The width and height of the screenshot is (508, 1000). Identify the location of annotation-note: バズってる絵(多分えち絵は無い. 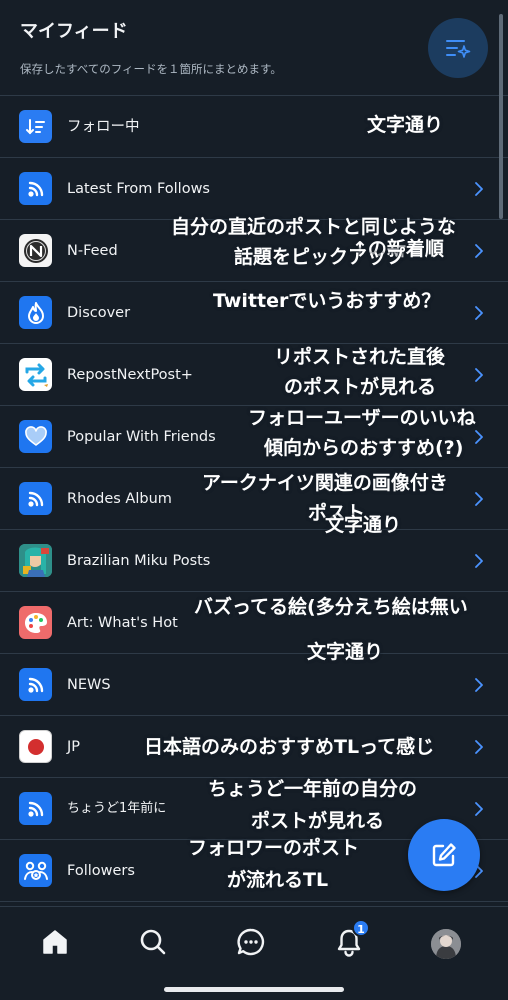
(331, 607).